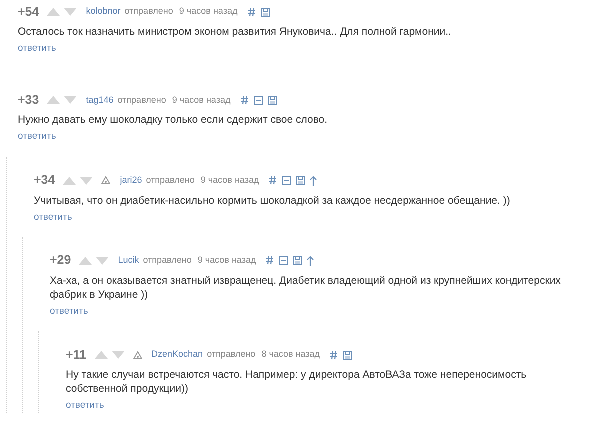 This screenshot has width=600, height=422. Describe the element at coordinates (306, 288) in the screenshot. I see `comment-text: Ха-ха, а он оказывается знатный извращенец. Диабетик владеющий одной из крупнейших кондитерских фабрик в Украине ))` at that location.